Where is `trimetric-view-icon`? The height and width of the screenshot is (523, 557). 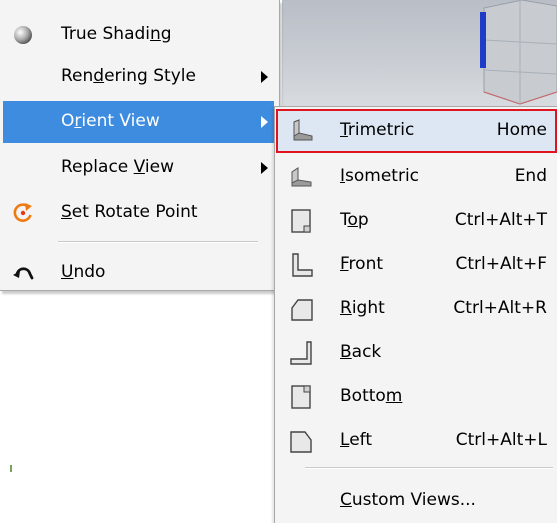 trimetric-view-icon is located at coordinates (301, 131).